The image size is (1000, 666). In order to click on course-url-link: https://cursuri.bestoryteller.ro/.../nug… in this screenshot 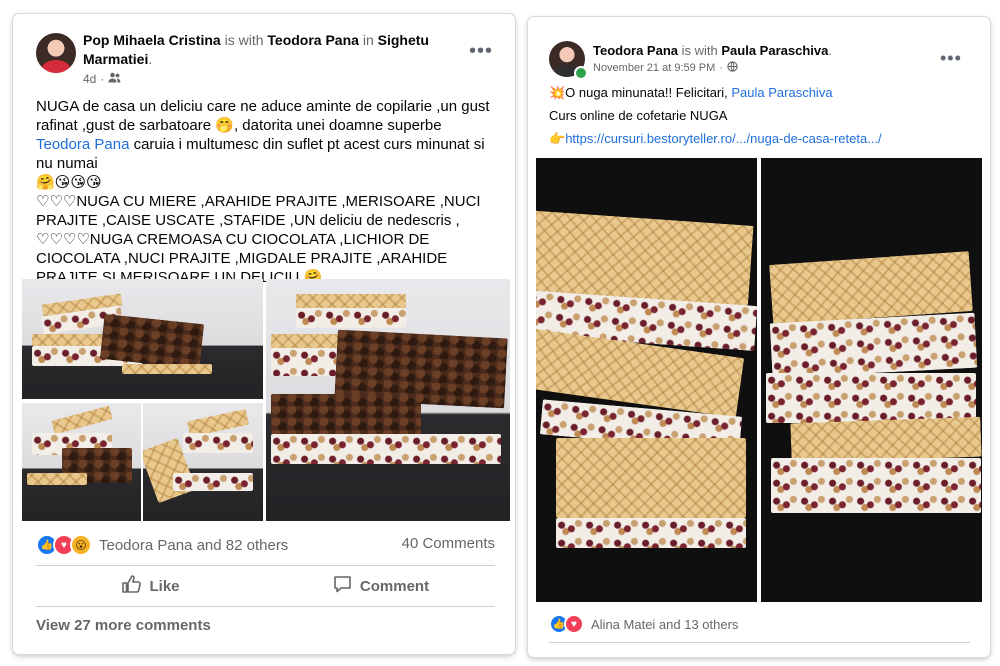, I will do `click(723, 138)`.